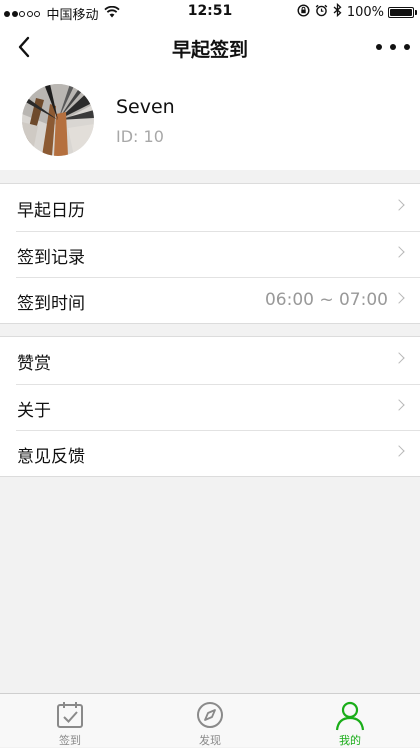 The height and width of the screenshot is (748, 420). I want to click on compass-icon, so click(210, 715).